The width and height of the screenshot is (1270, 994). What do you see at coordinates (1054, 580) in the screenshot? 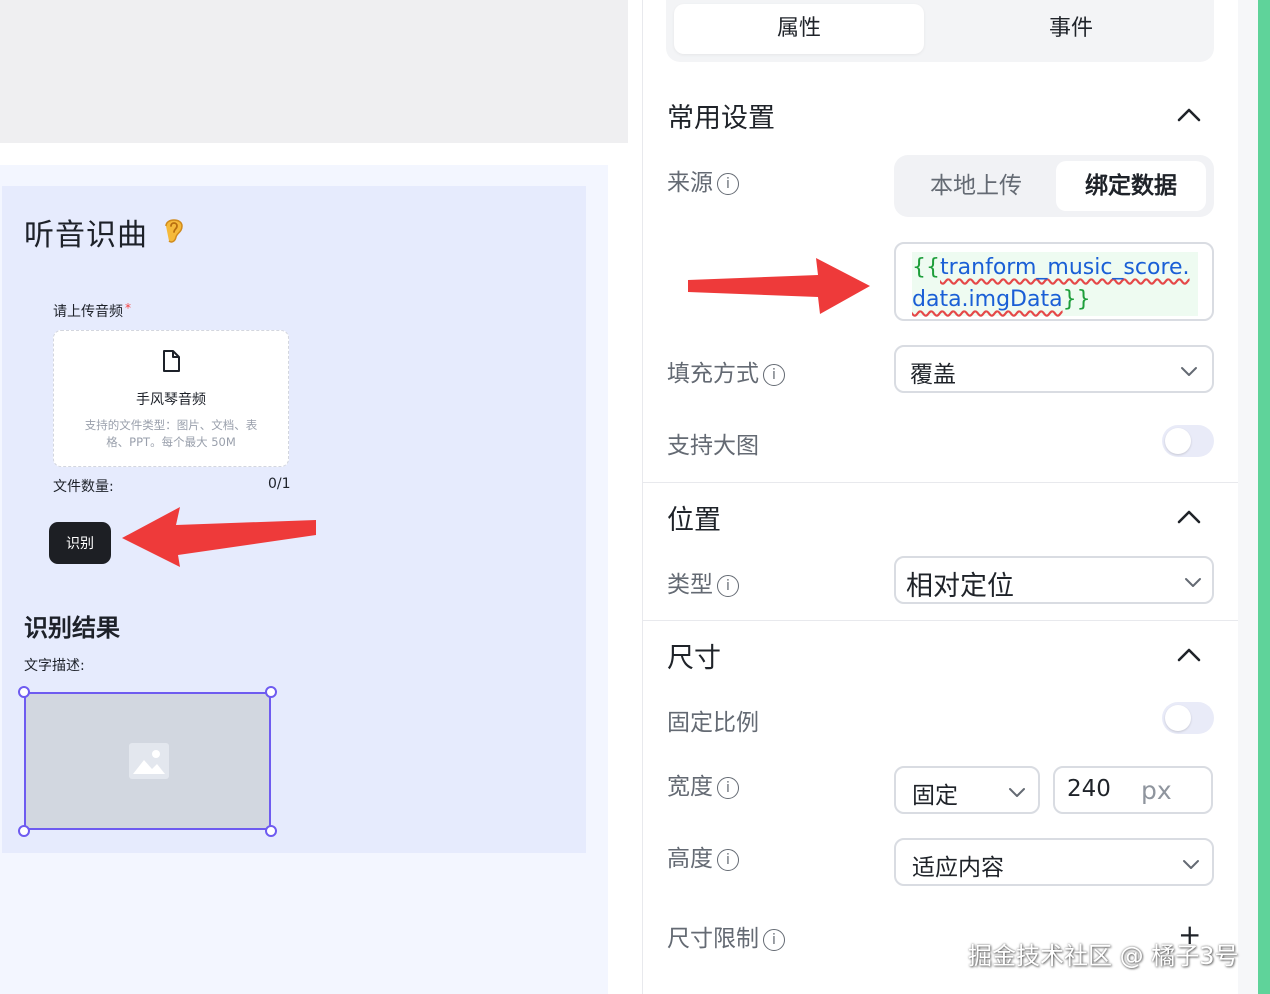
I see `position-type-select: 相对定位` at bounding box center [1054, 580].